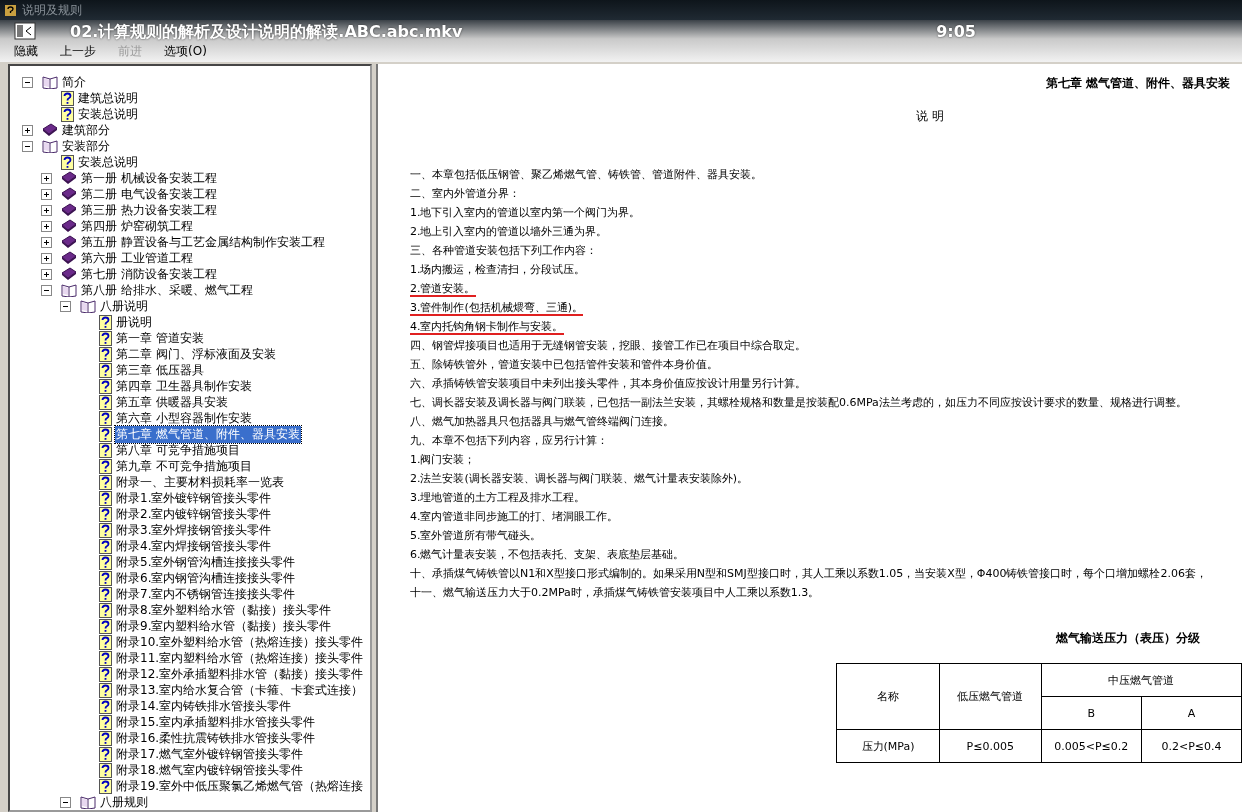 The image size is (1242, 812). I want to click on paragraph-text: 2.法兰安装(调长器安装、调长器与阀门联装、燃气计量表安装除外)。, so click(579, 478).